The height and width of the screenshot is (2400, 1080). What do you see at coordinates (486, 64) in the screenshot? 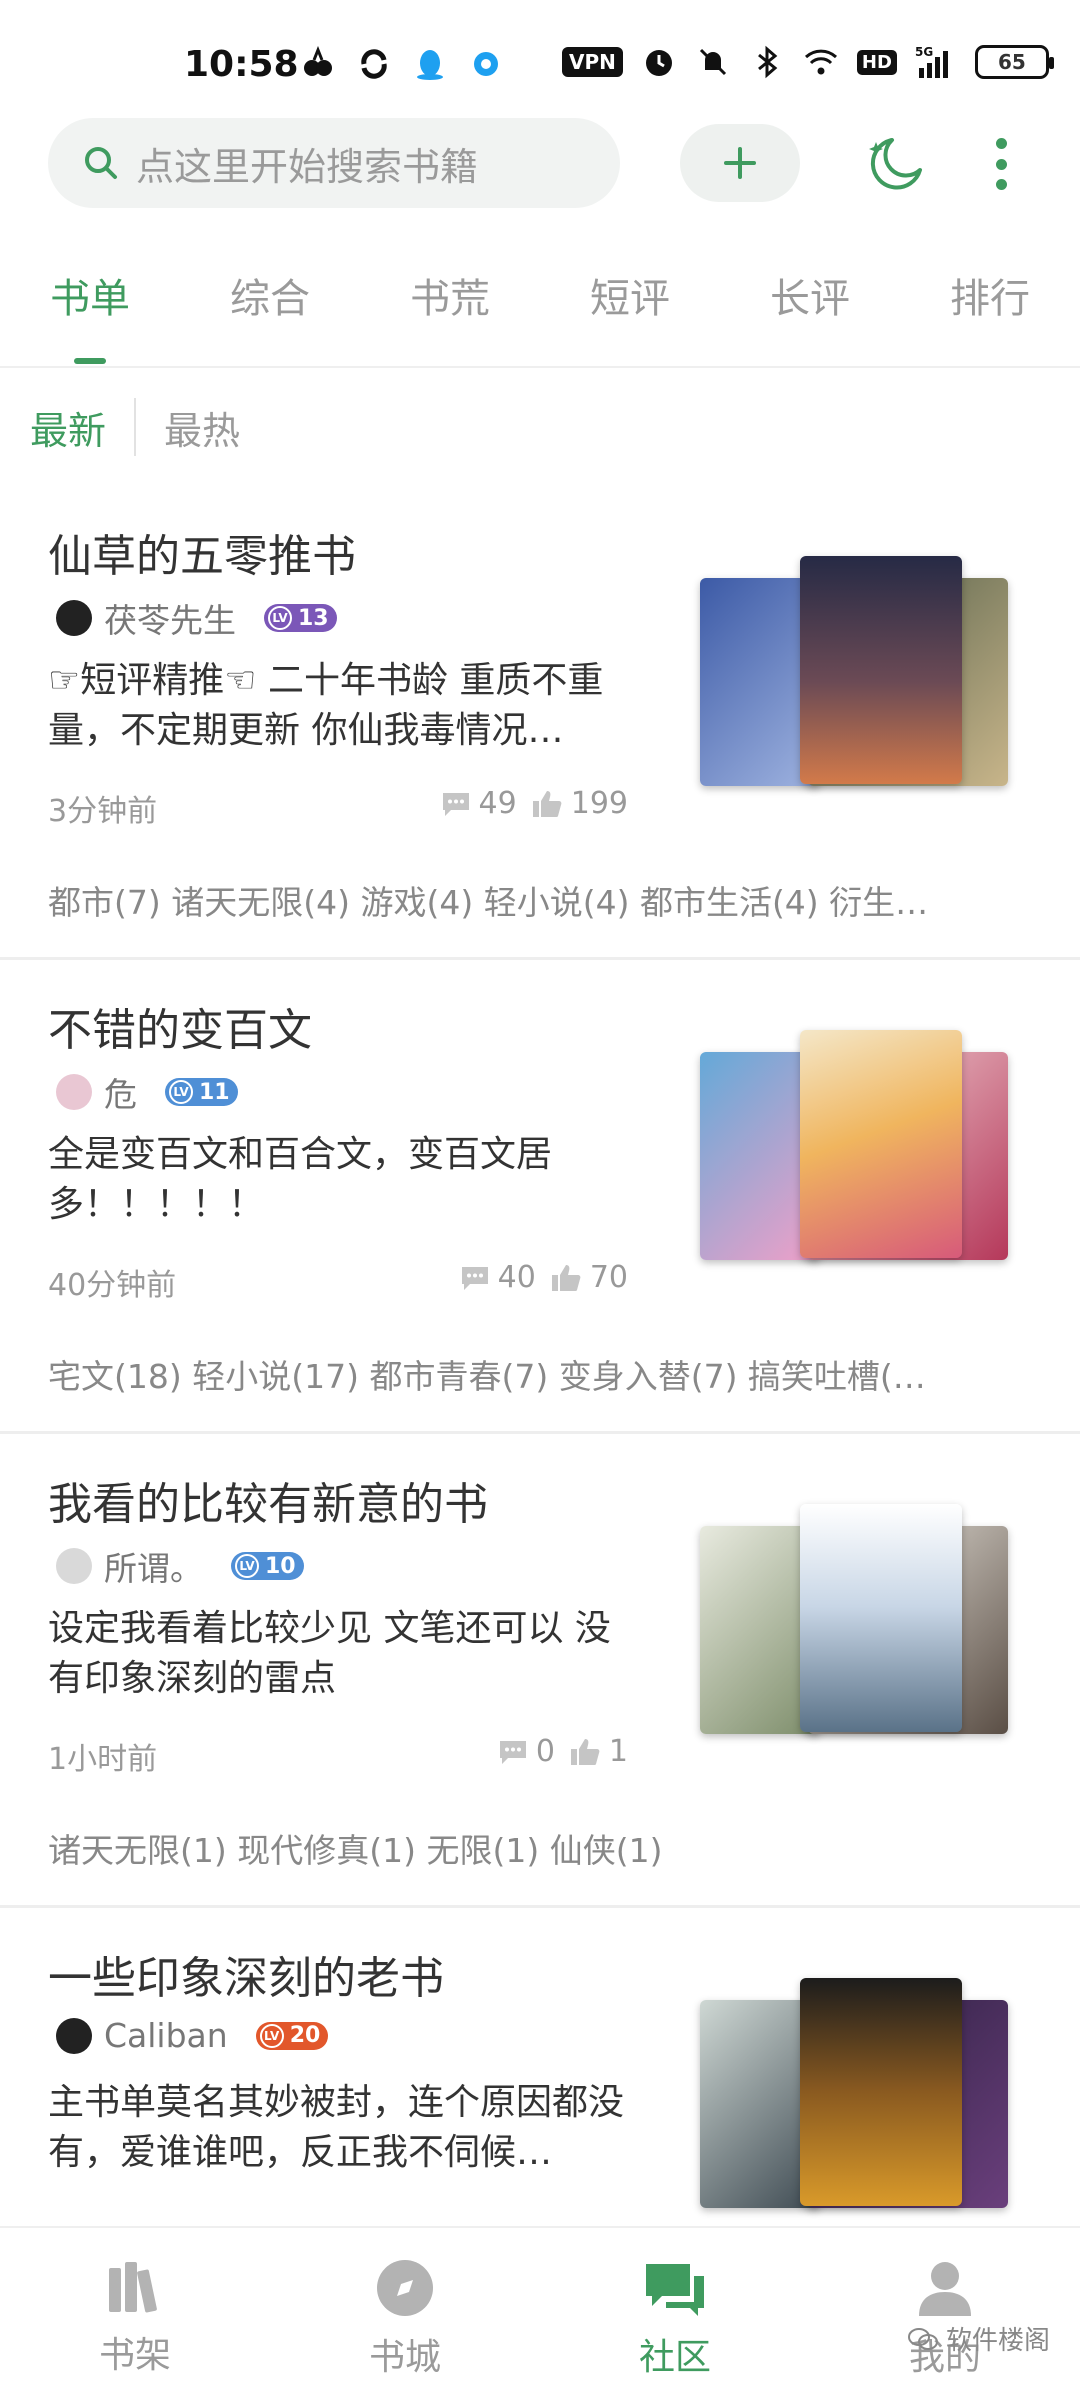
I see `app-circle-icon` at bounding box center [486, 64].